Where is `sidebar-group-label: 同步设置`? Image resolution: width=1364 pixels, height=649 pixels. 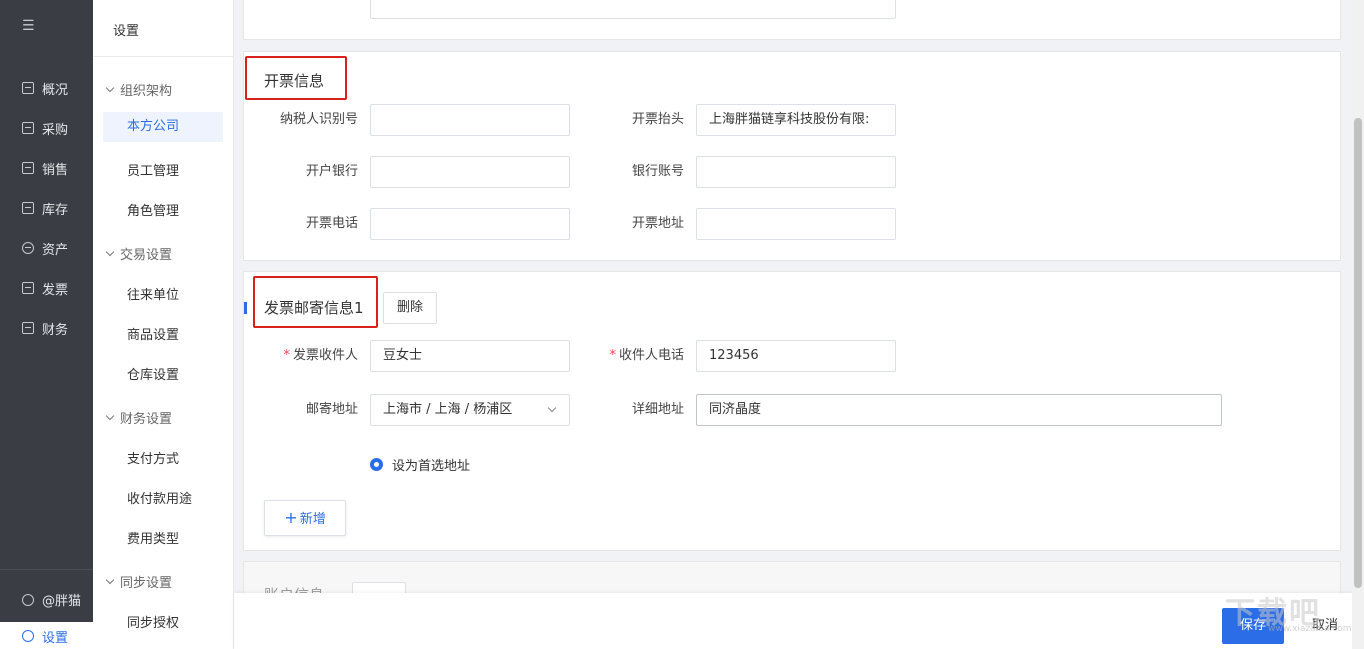
sidebar-group-label: 同步设置 is located at coordinates (146, 583).